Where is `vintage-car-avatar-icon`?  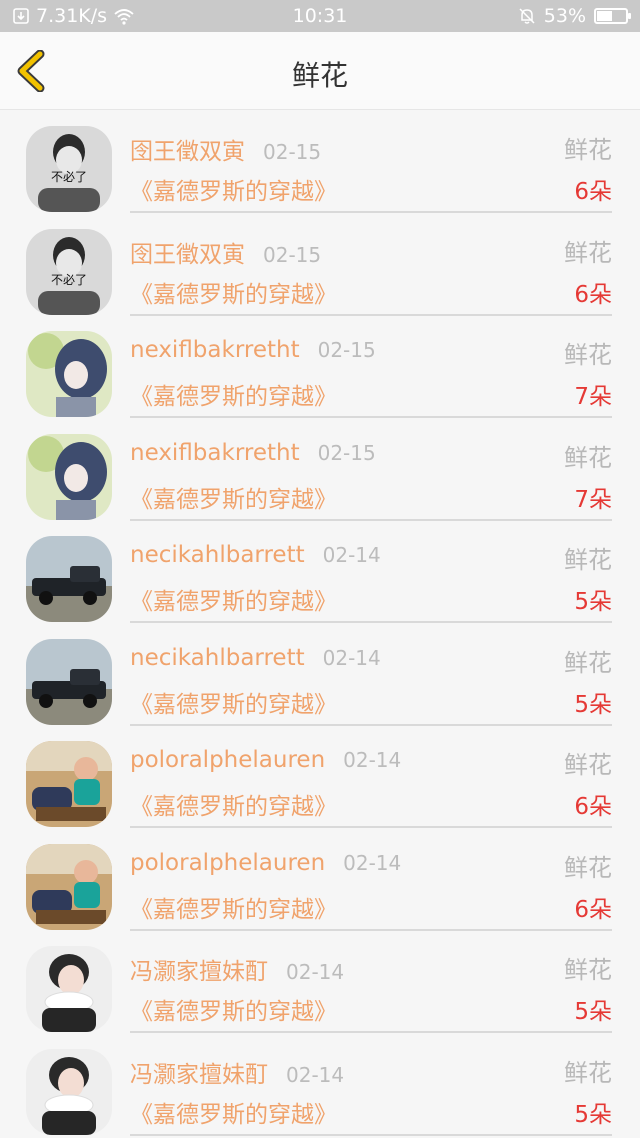
vintage-car-avatar-icon is located at coordinates (69, 579).